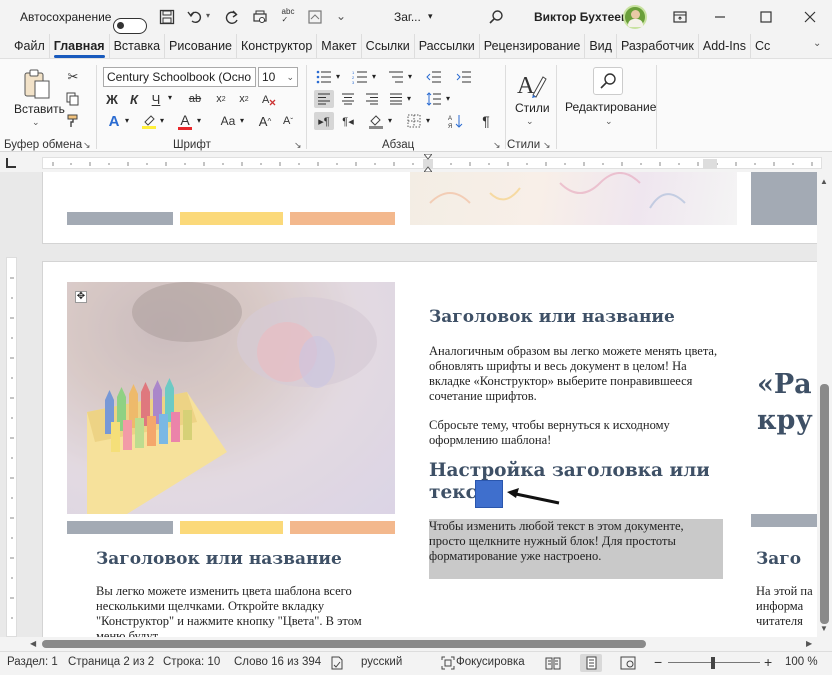 This screenshot has height=675, width=832. Describe the element at coordinates (338, 46) in the screenshot. I see `tab-layout: Макет` at that location.